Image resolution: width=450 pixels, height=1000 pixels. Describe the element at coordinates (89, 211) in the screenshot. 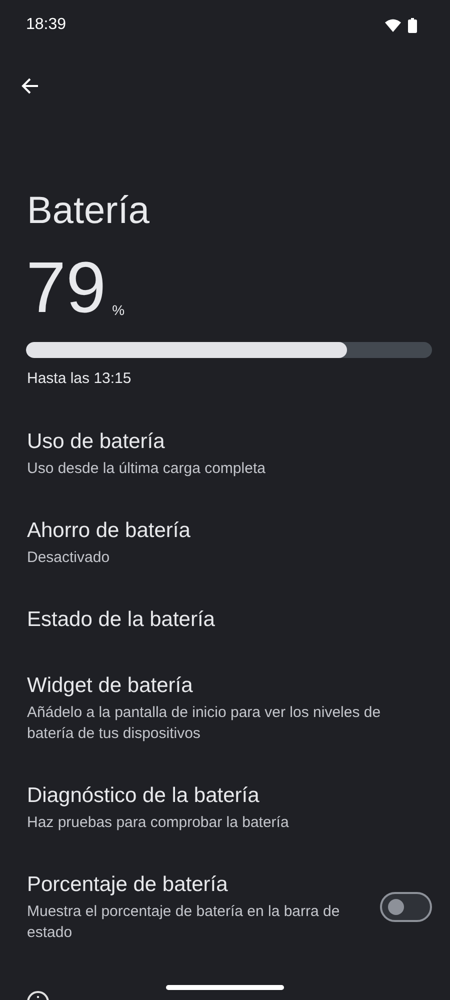

I see `page-title: Batería` at that location.